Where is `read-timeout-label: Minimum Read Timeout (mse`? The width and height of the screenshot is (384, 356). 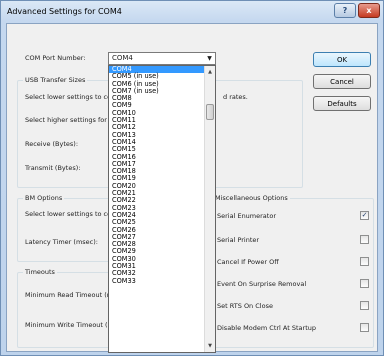
read-timeout-label: Minimum Read Timeout (mse is located at coordinates (73, 295).